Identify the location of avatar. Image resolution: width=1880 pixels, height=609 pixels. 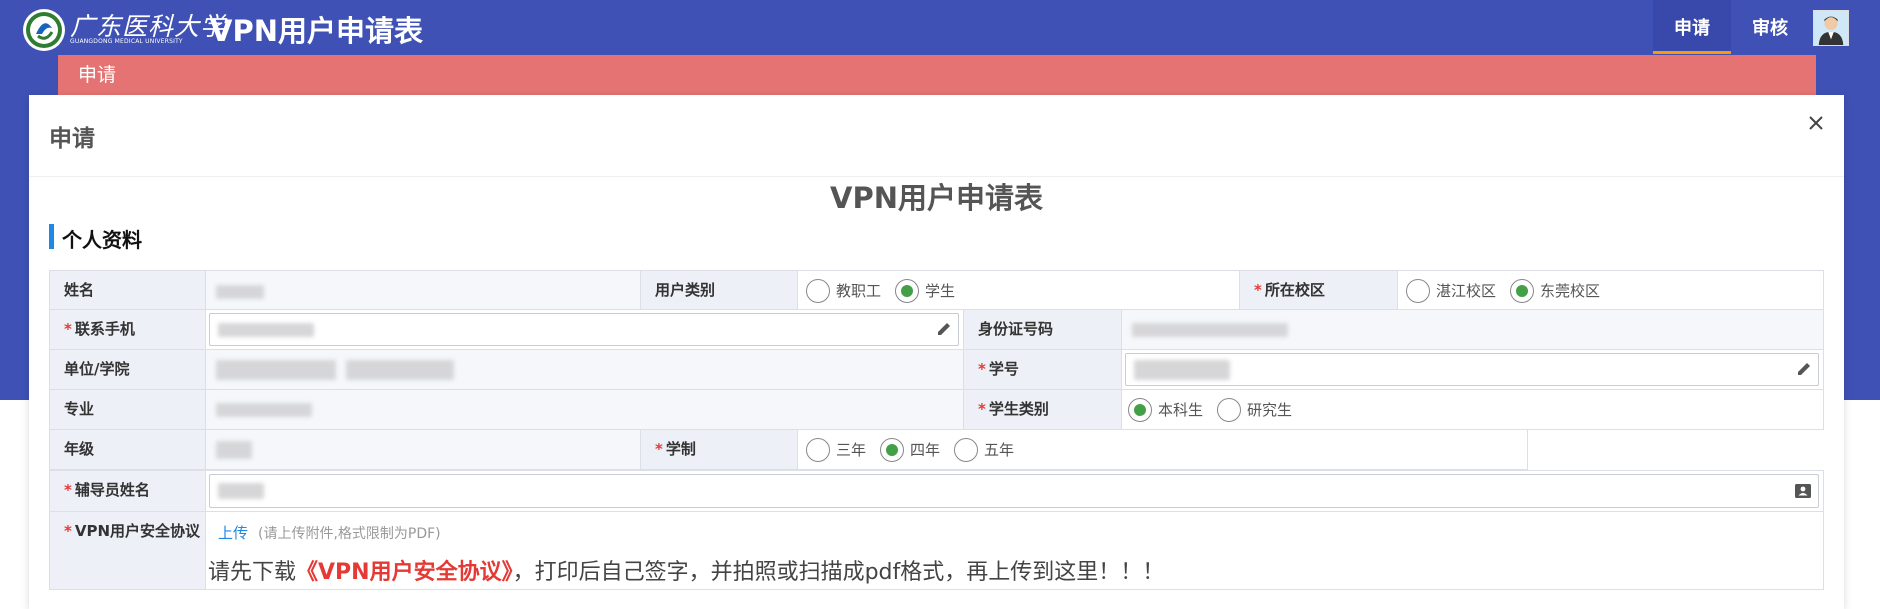
(1831, 28).